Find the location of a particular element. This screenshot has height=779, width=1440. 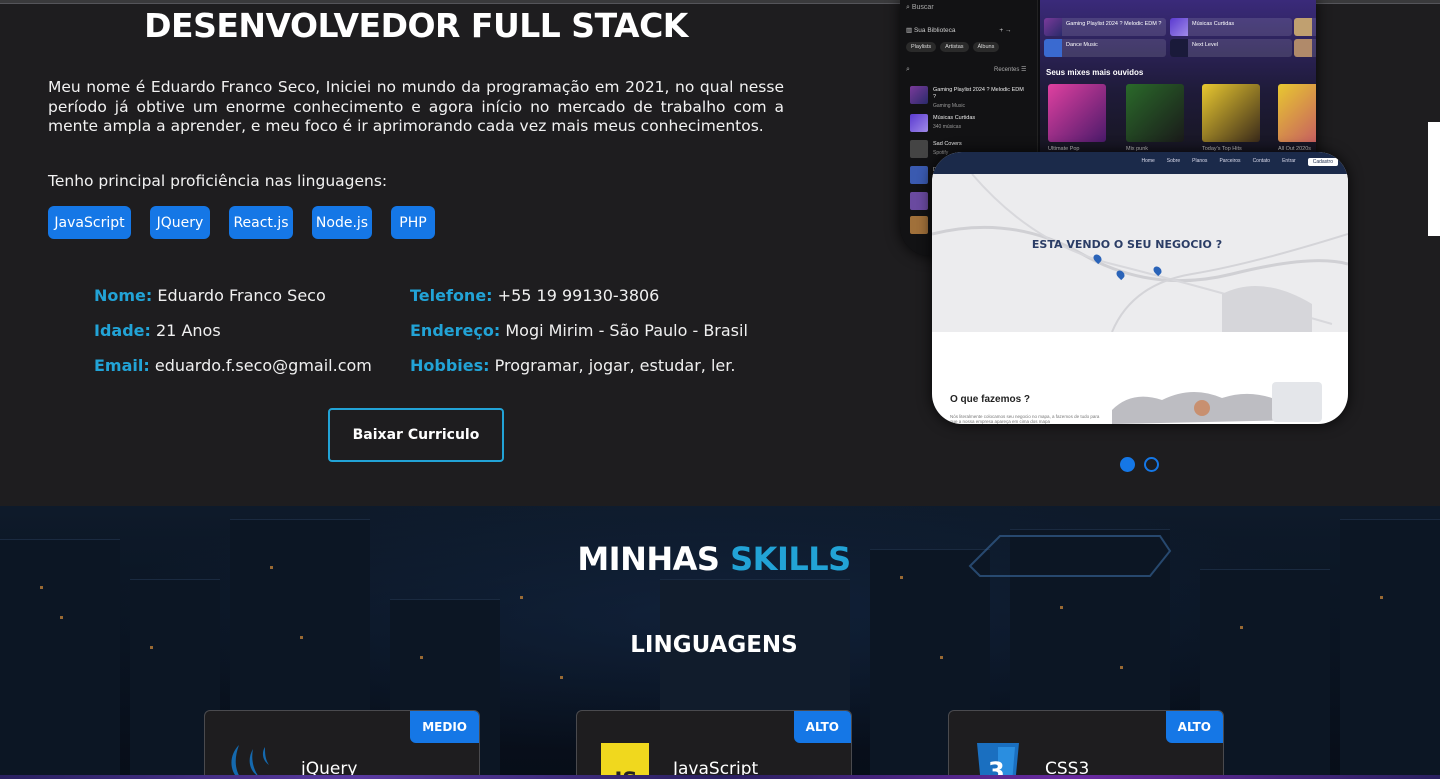

world-map-graphic is located at coordinates (1217, 403).